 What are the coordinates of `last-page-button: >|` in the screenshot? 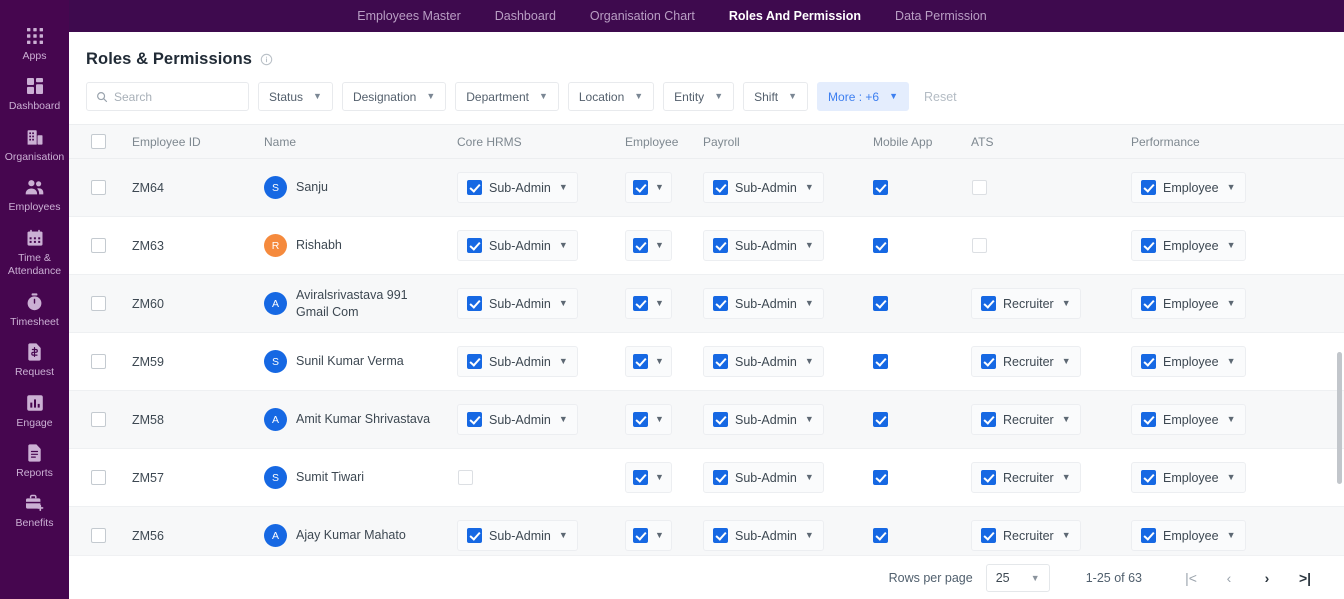 It's located at (1305, 578).